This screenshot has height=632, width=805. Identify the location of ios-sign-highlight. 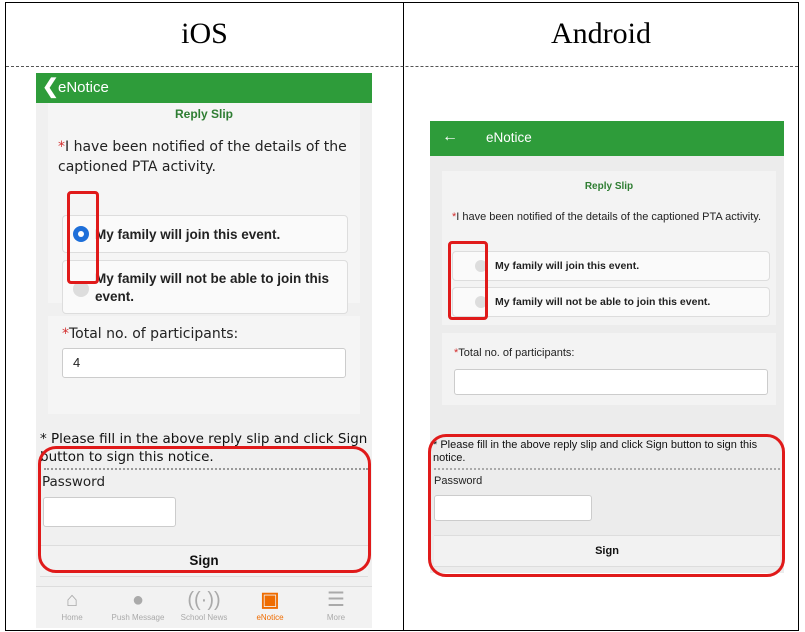
(204, 509).